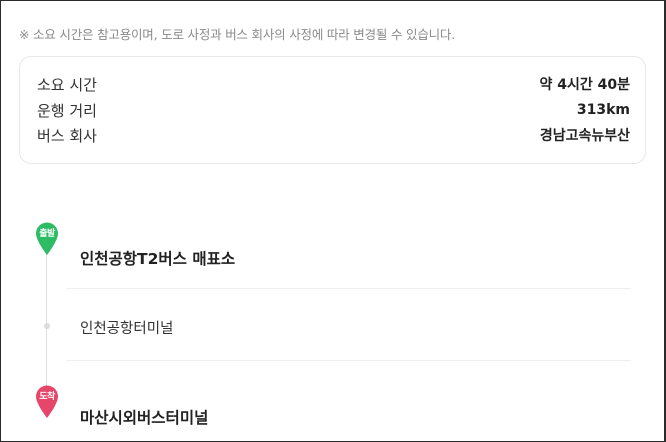  I want to click on distance-label: 운행 거리, so click(67, 110).